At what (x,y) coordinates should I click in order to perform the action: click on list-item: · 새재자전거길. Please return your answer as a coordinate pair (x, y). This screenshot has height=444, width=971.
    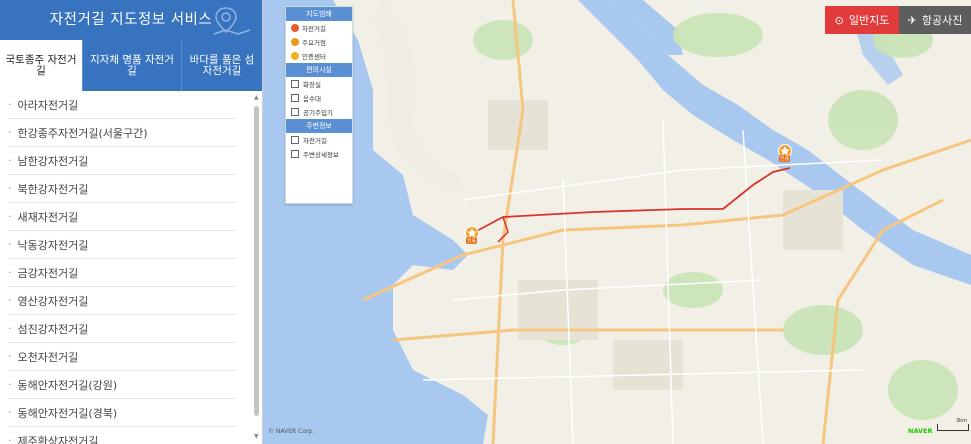
    Looking at the image, I should click on (122, 217).